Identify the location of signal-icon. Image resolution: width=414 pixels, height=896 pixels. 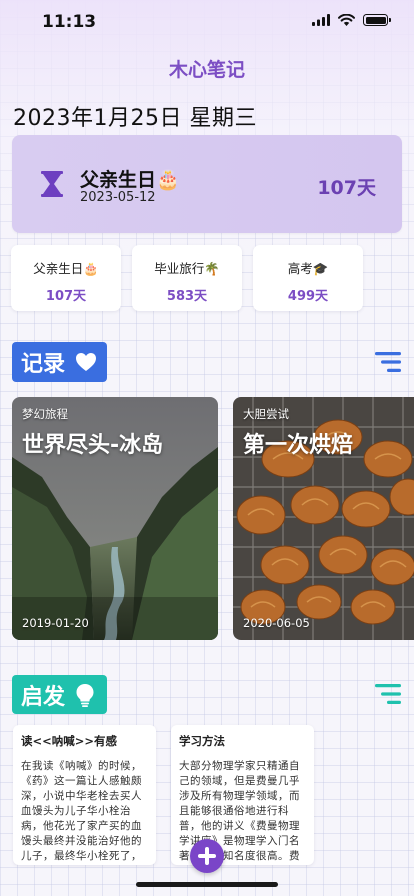
(321, 20).